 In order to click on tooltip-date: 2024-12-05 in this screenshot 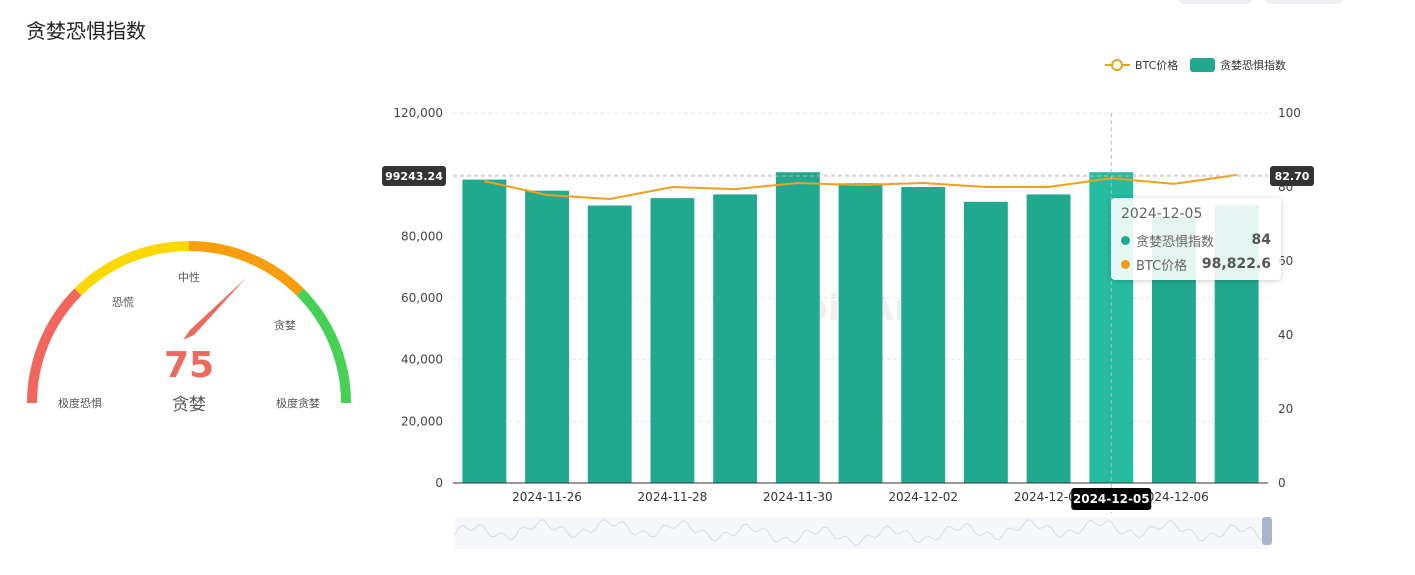, I will do `click(1162, 214)`.